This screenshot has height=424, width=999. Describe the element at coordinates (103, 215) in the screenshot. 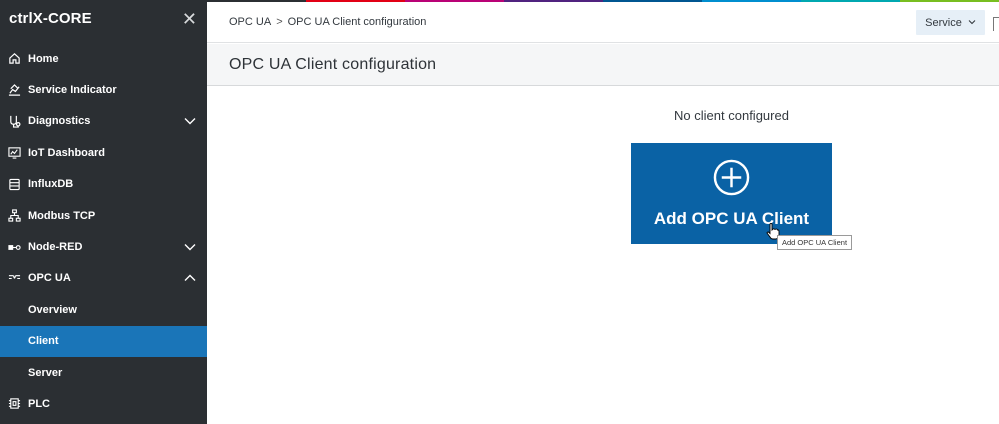

I see `sidebar-item-modbus-tcp: Modbus TCP` at that location.